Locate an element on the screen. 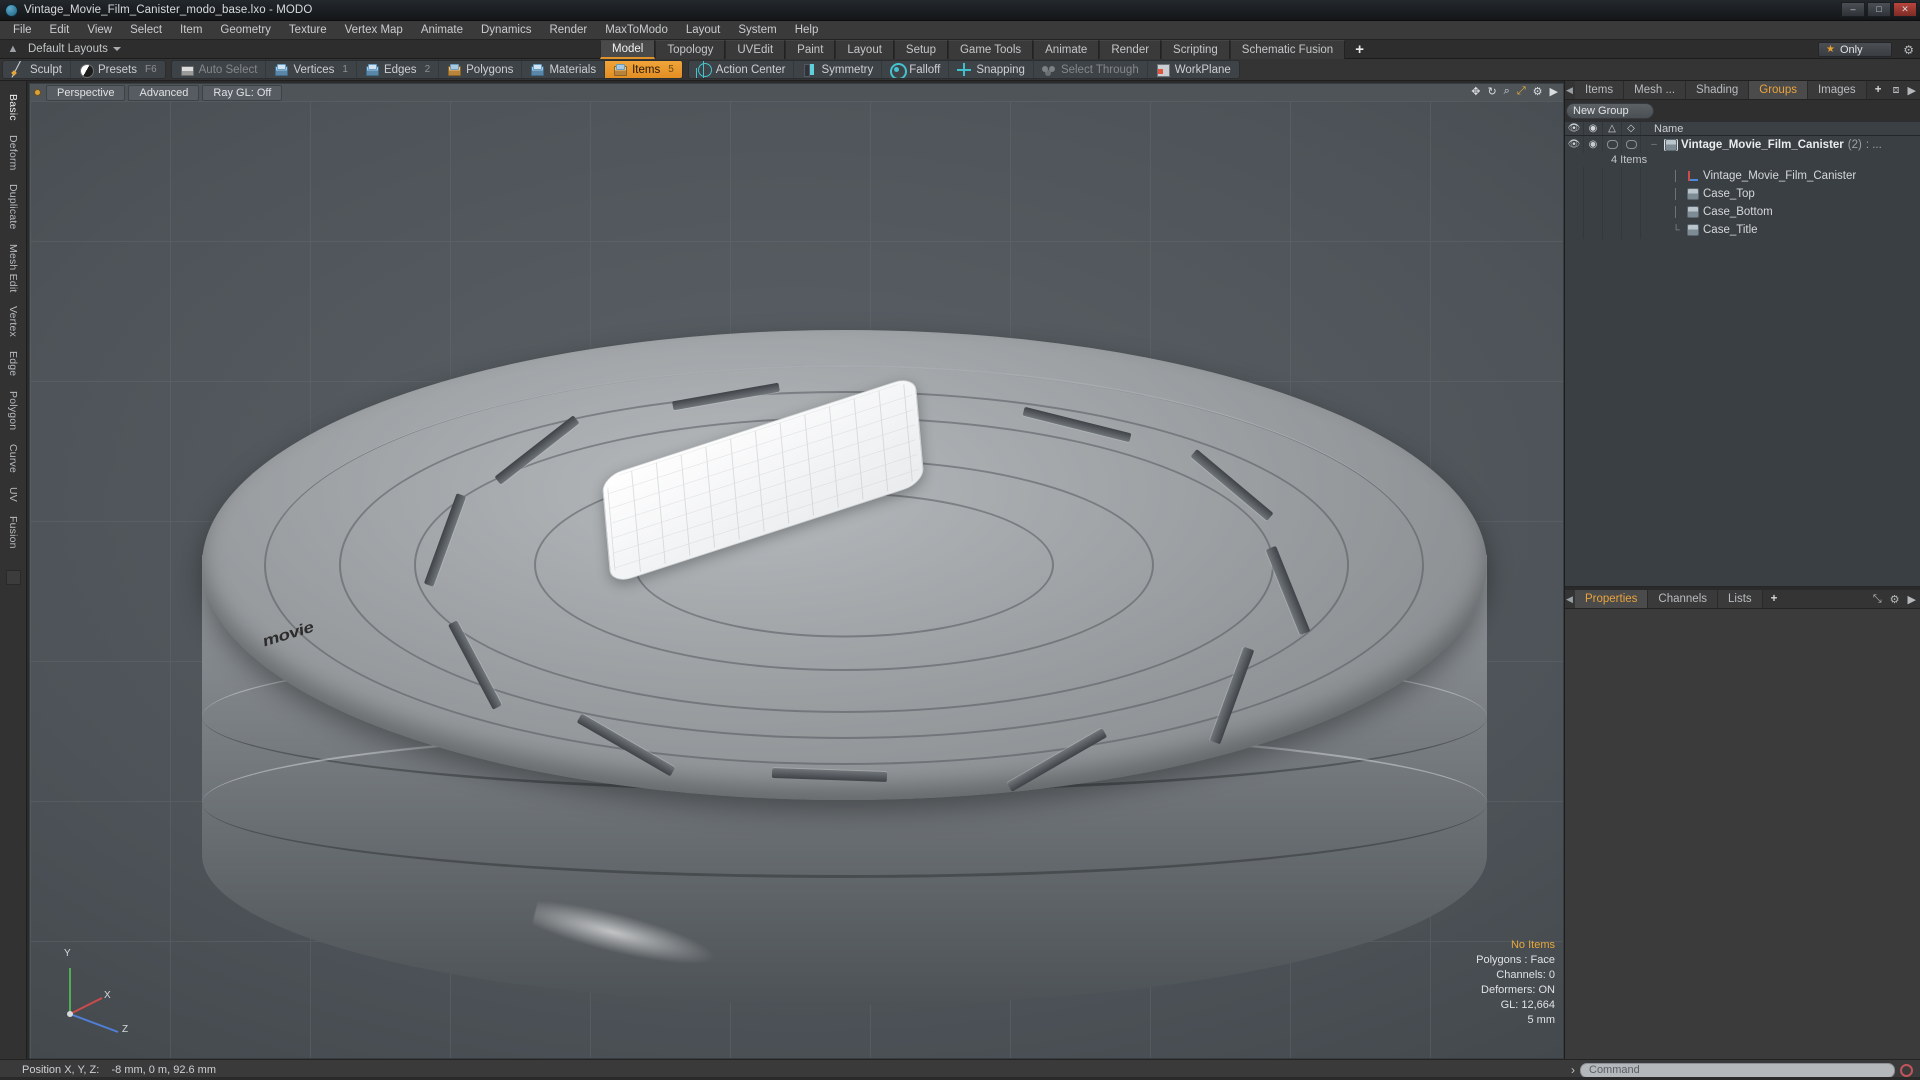 This screenshot has height=1080, width=1920. group-lock-toggle is located at coordinates (1612, 144).